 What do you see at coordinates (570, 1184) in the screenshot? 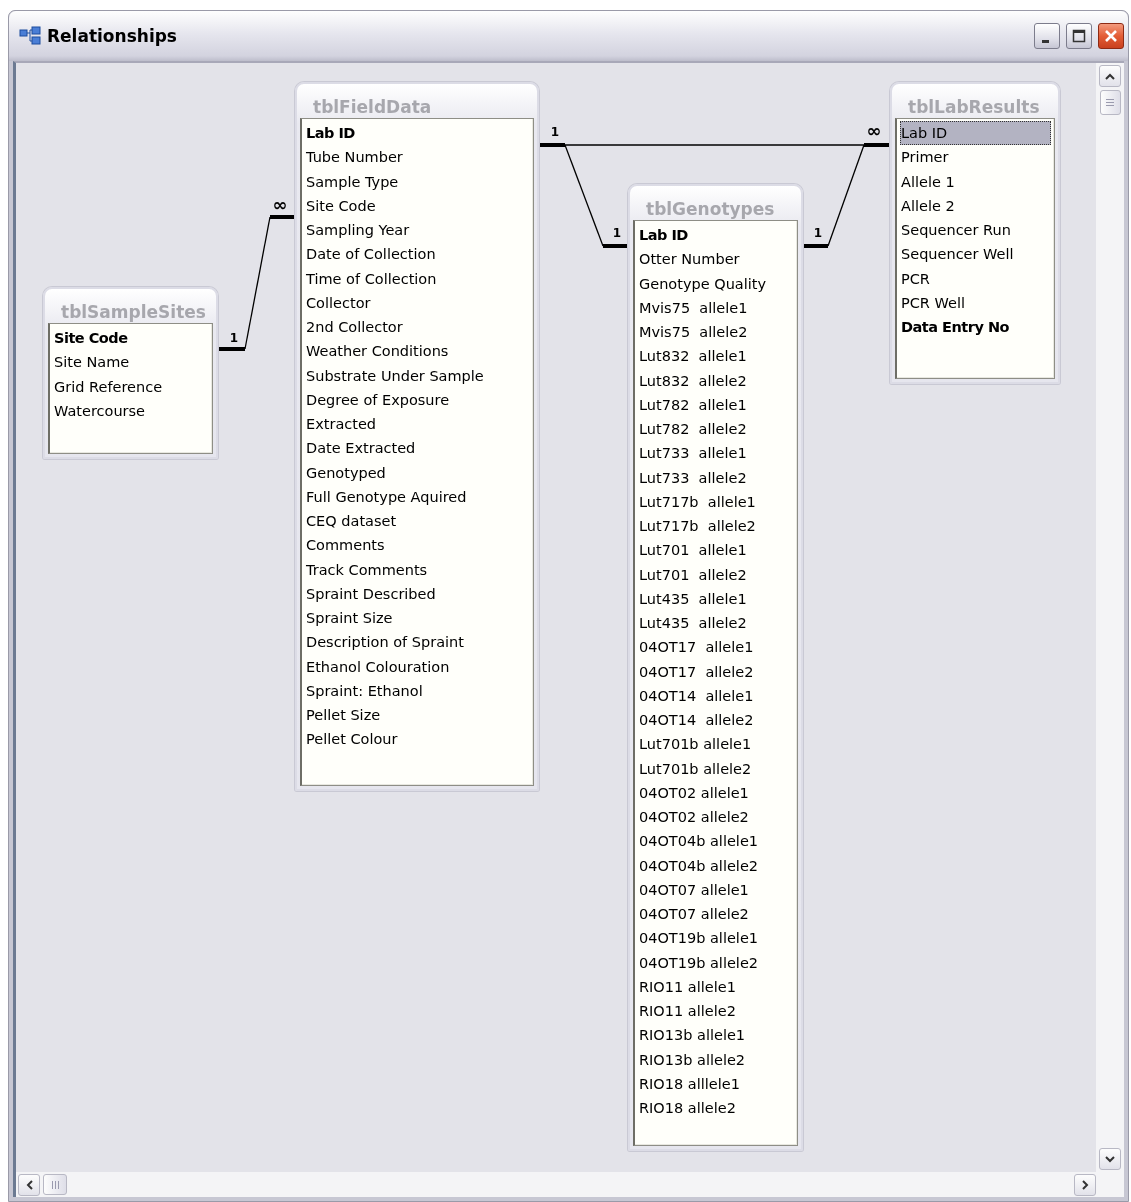
I see `horizontal-scrollbar` at bounding box center [570, 1184].